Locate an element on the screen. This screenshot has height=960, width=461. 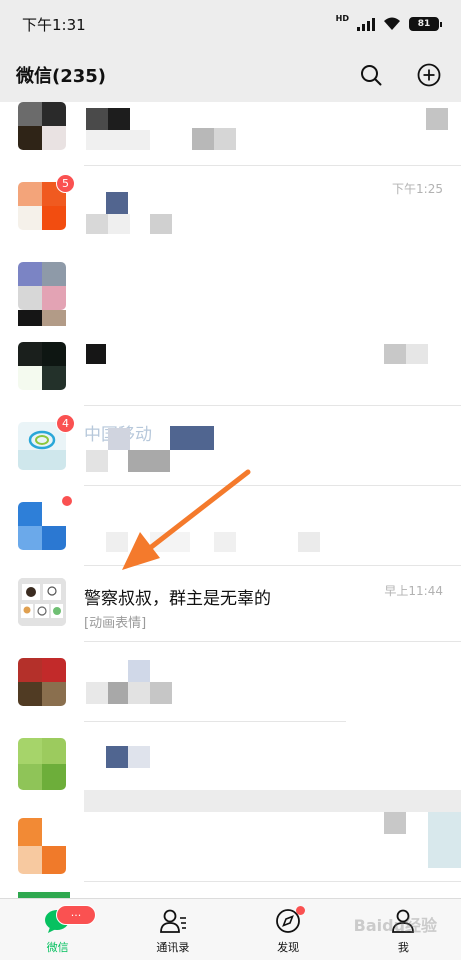
bottom-tab-bar: ··· 微信 通讯录 发现 我 is located at coordinates (230, 929).